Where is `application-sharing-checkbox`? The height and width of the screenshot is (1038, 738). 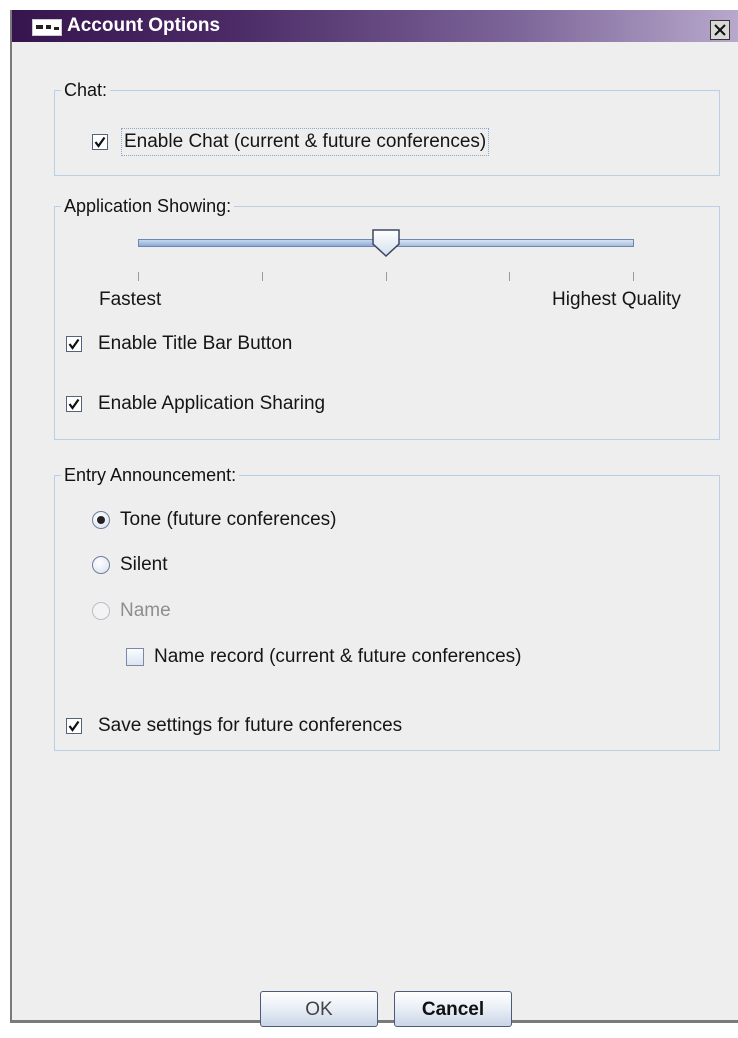 application-sharing-checkbox is located at coordinates (74, 404).